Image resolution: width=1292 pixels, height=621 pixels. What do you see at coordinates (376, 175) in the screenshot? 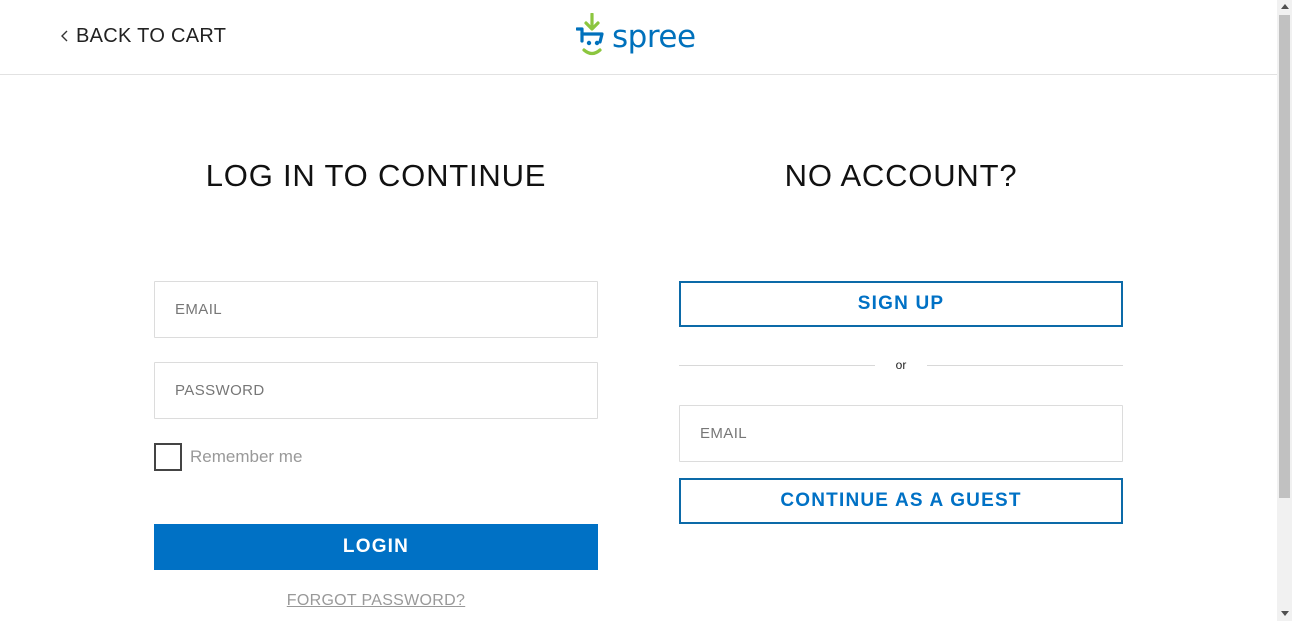
I see `login-heading: LOG IN TO CONTINUE` at bounding box center [376, 175].